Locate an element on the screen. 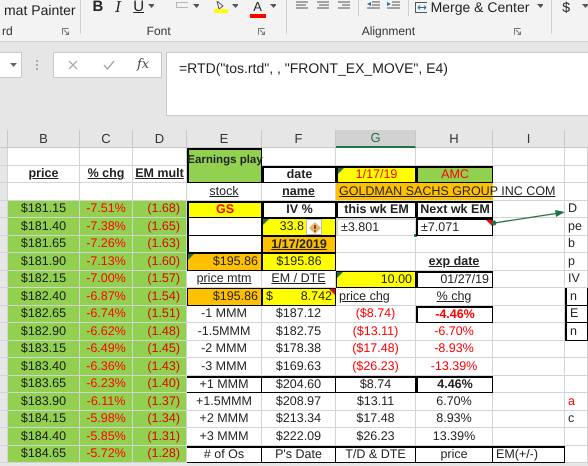  spreadsheet-cell: 1/17/19 is located at coordinates (376, 174).